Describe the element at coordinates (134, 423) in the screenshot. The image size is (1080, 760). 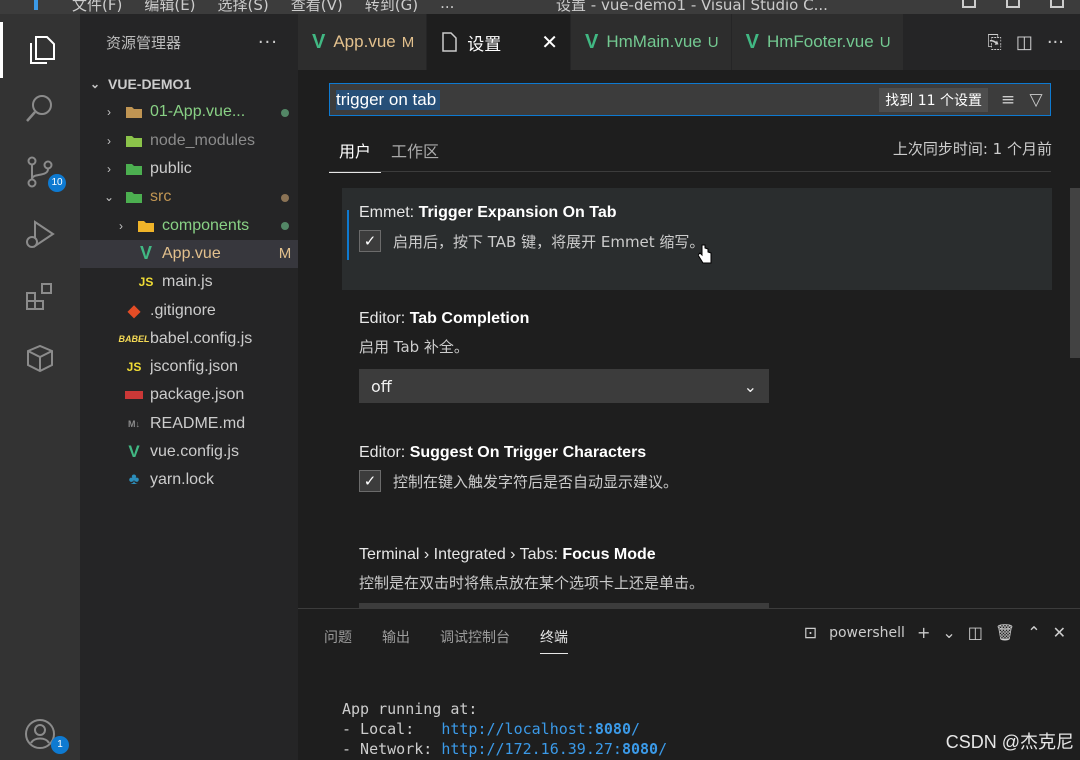
I see `markdown-icon: M↓` at that location.